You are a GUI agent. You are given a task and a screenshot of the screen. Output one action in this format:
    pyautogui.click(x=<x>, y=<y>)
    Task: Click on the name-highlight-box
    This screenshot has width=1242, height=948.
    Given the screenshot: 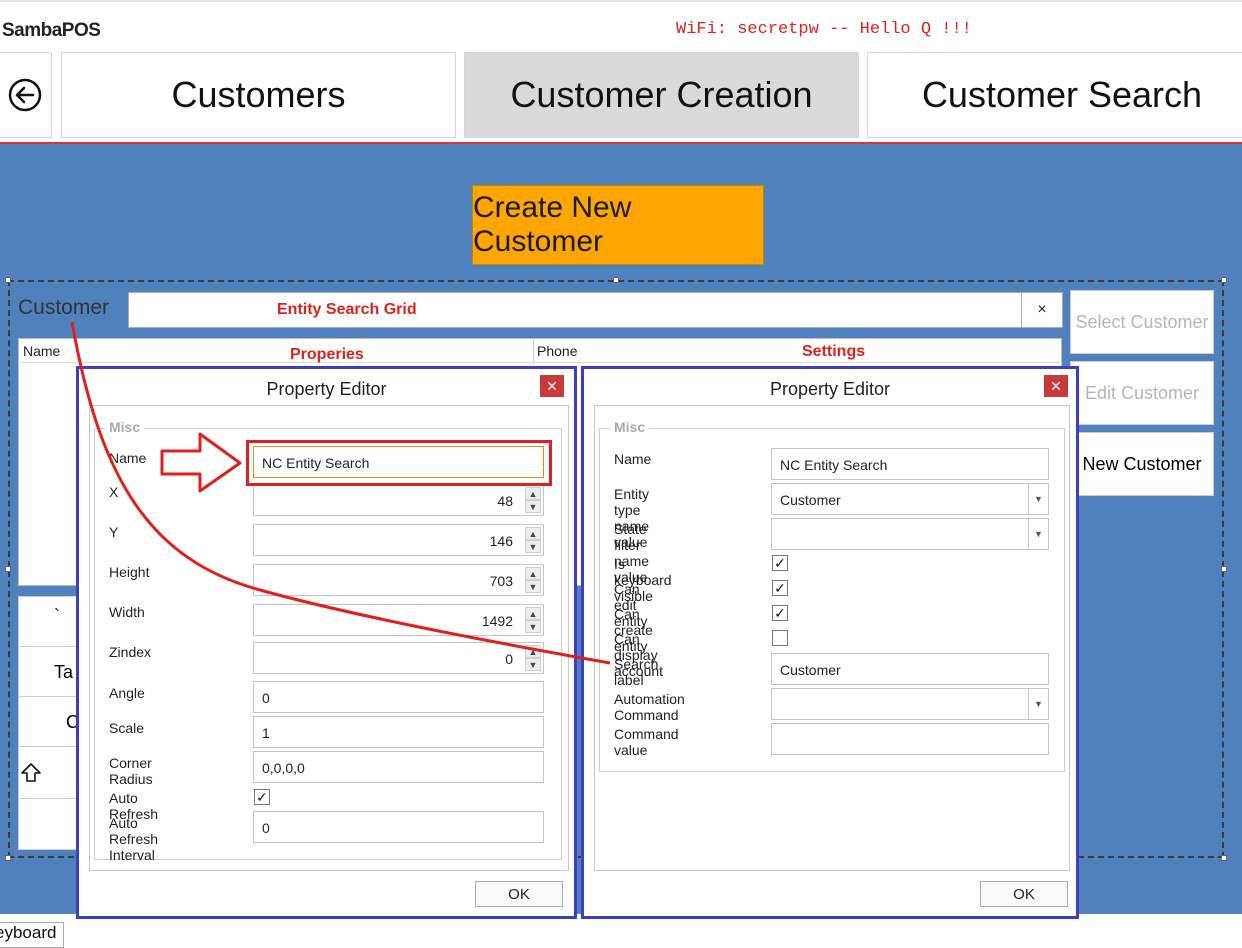 What is the action you would take?
    pyautogui.click(x=399, y=463)
    